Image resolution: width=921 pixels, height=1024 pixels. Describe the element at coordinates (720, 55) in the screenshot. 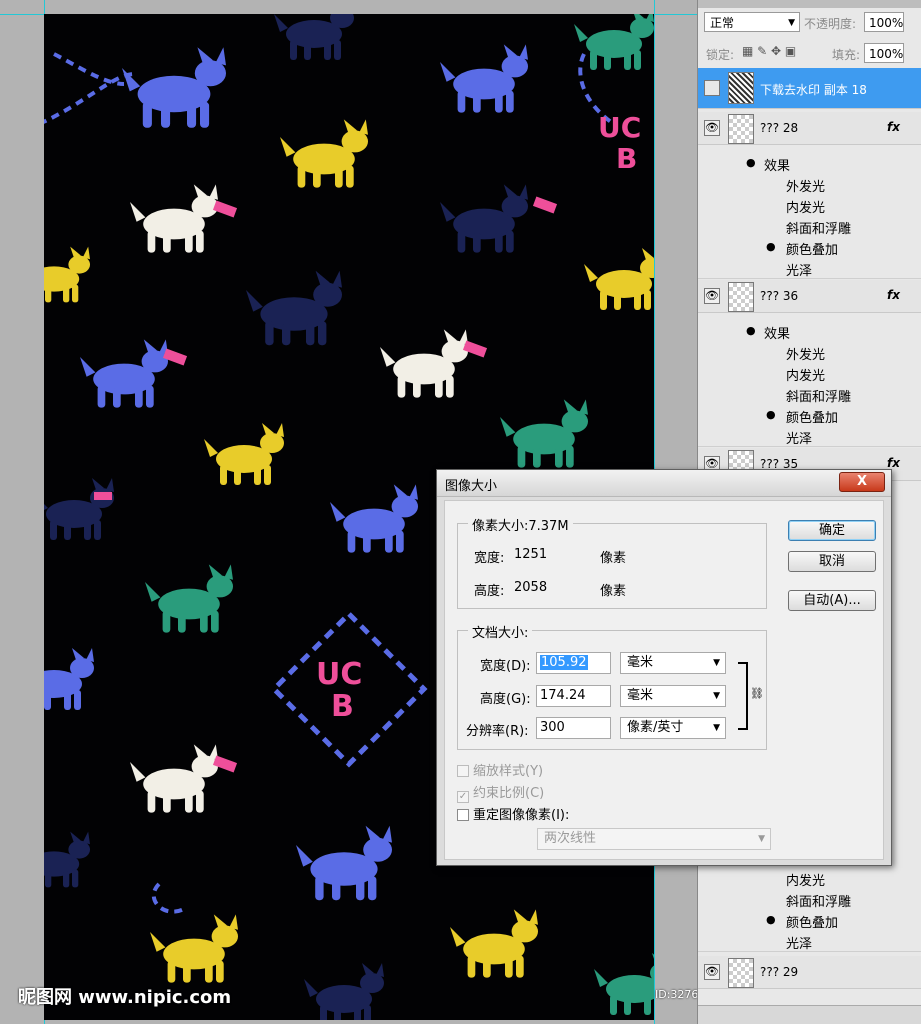

I see `lock-label: 锁定:` at that location.